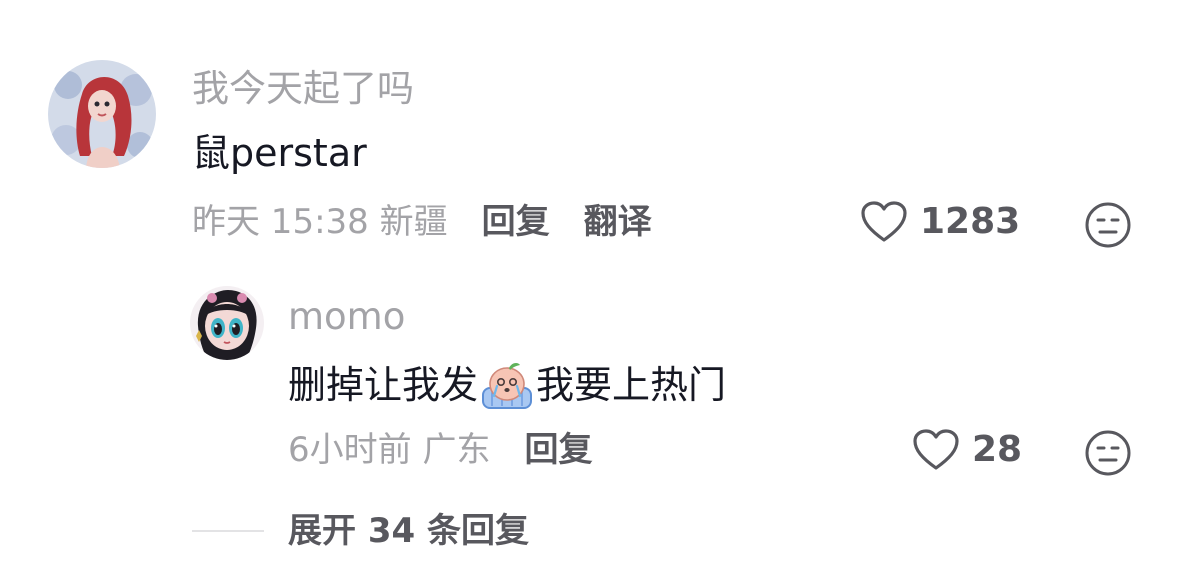 Image resolution: width=1179 pixels, height=588 pixels. Describe the element at coordinates (389, 450) in the screenshot. I see `reply-time-location: 6小时前 广东` at that location.